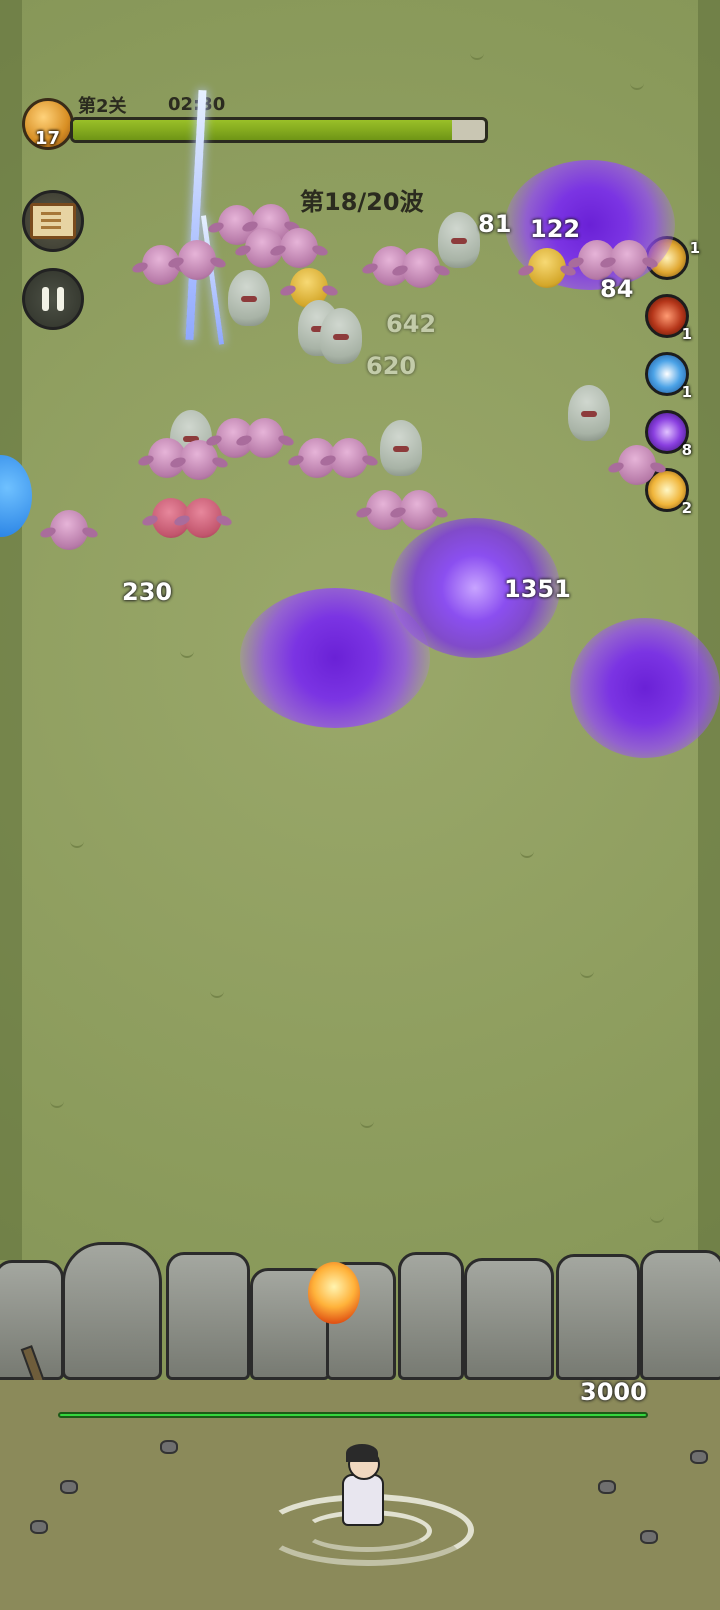 The image size is (720, 1610). What do you see at coordinates (668, 318) in the screenshot?
I see `fire-orb-icon: 1` at bounding box center [668, 318].